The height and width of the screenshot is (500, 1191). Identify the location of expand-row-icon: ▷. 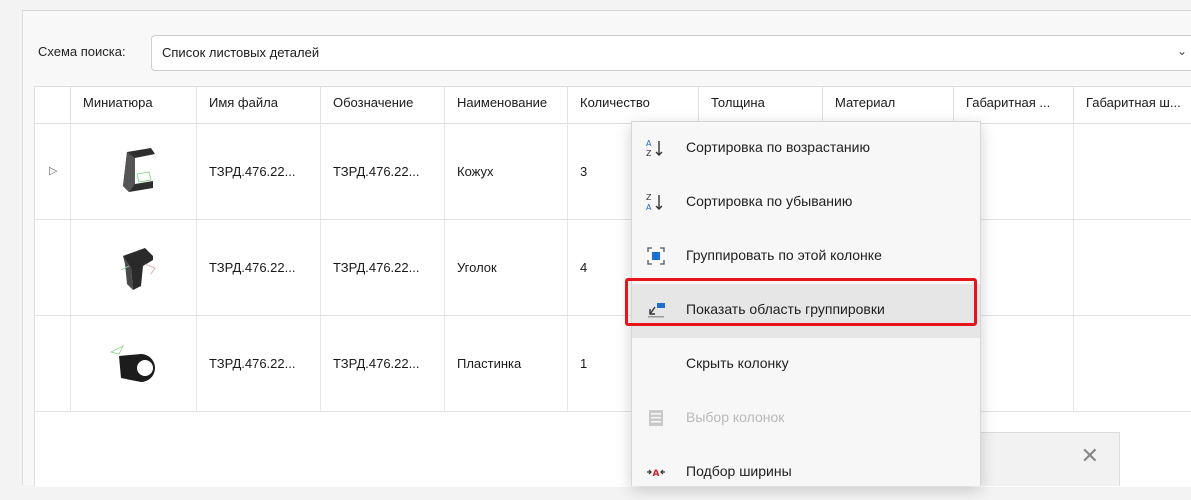
(53, 170).